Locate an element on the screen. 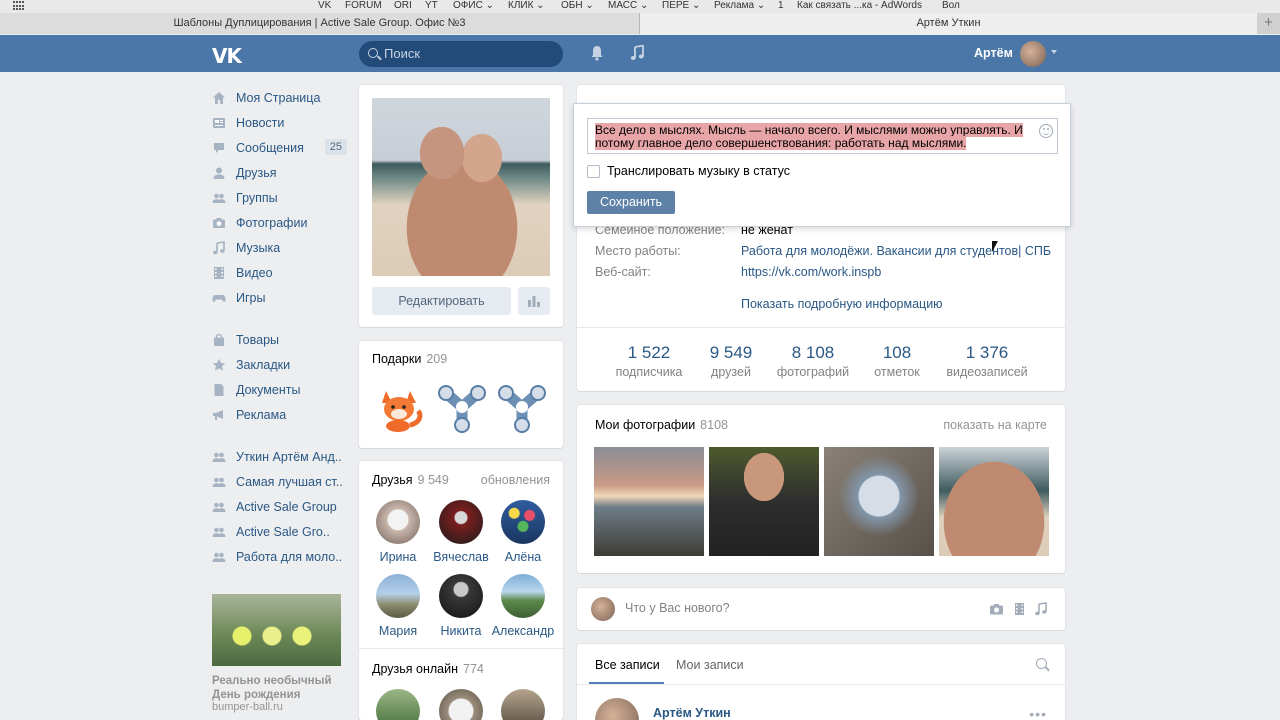  bookmark-item: МАСС ⌄ is located at coordinates (628, 6).